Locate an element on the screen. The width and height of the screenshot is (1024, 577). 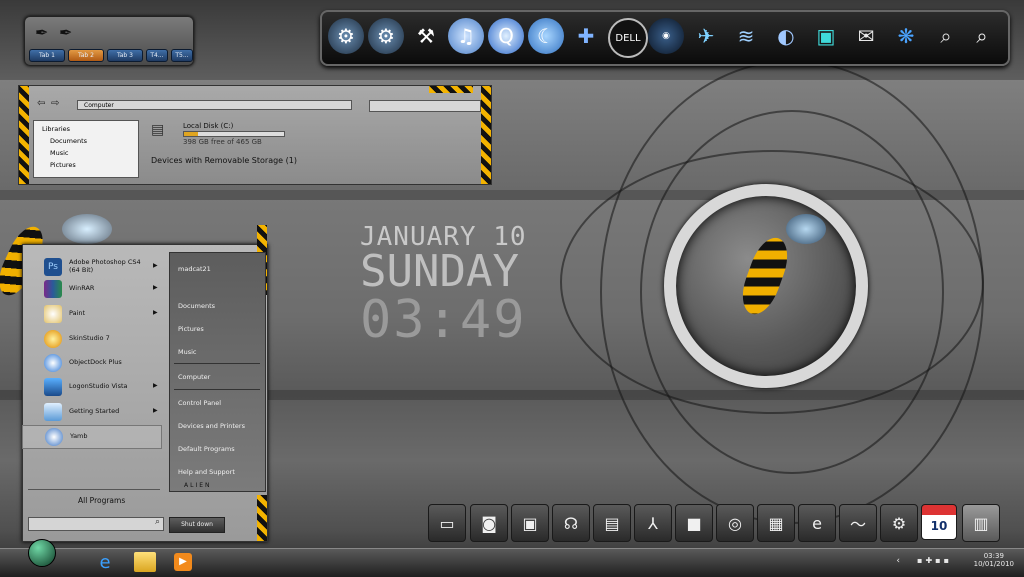
dell-icon: DELL is located at coordinates (628, 38).